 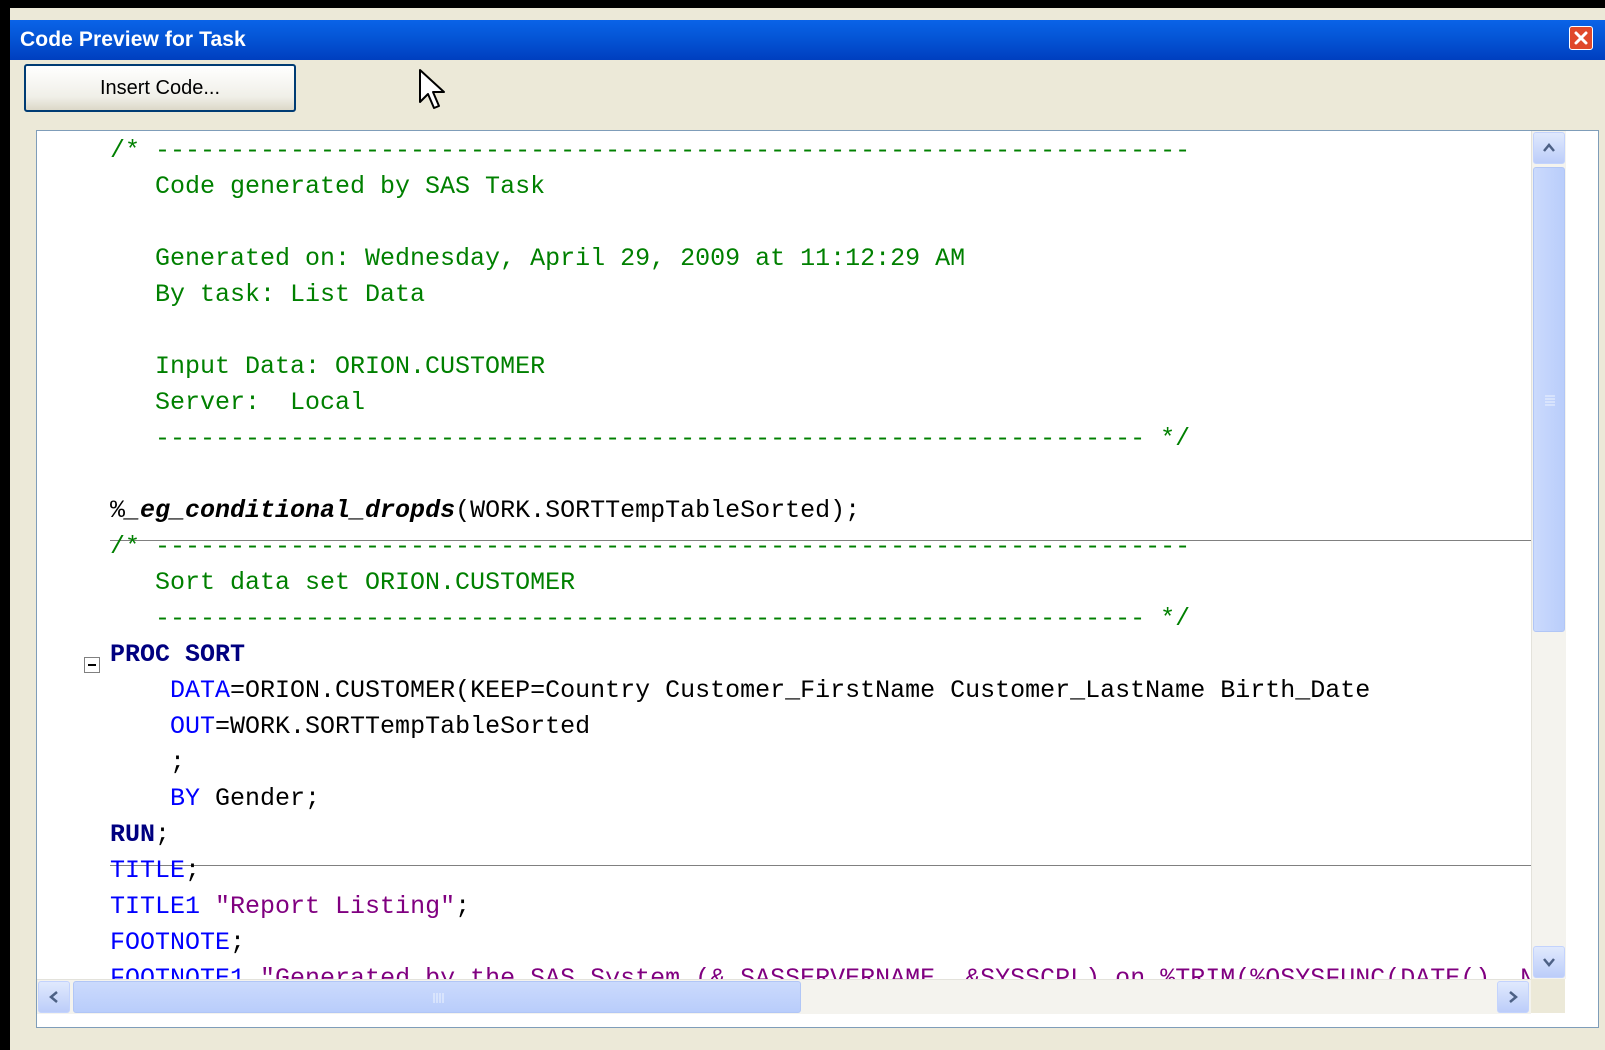 I want to click on code-token: _eg_conditional_dropds, so click(x=290, y=510).